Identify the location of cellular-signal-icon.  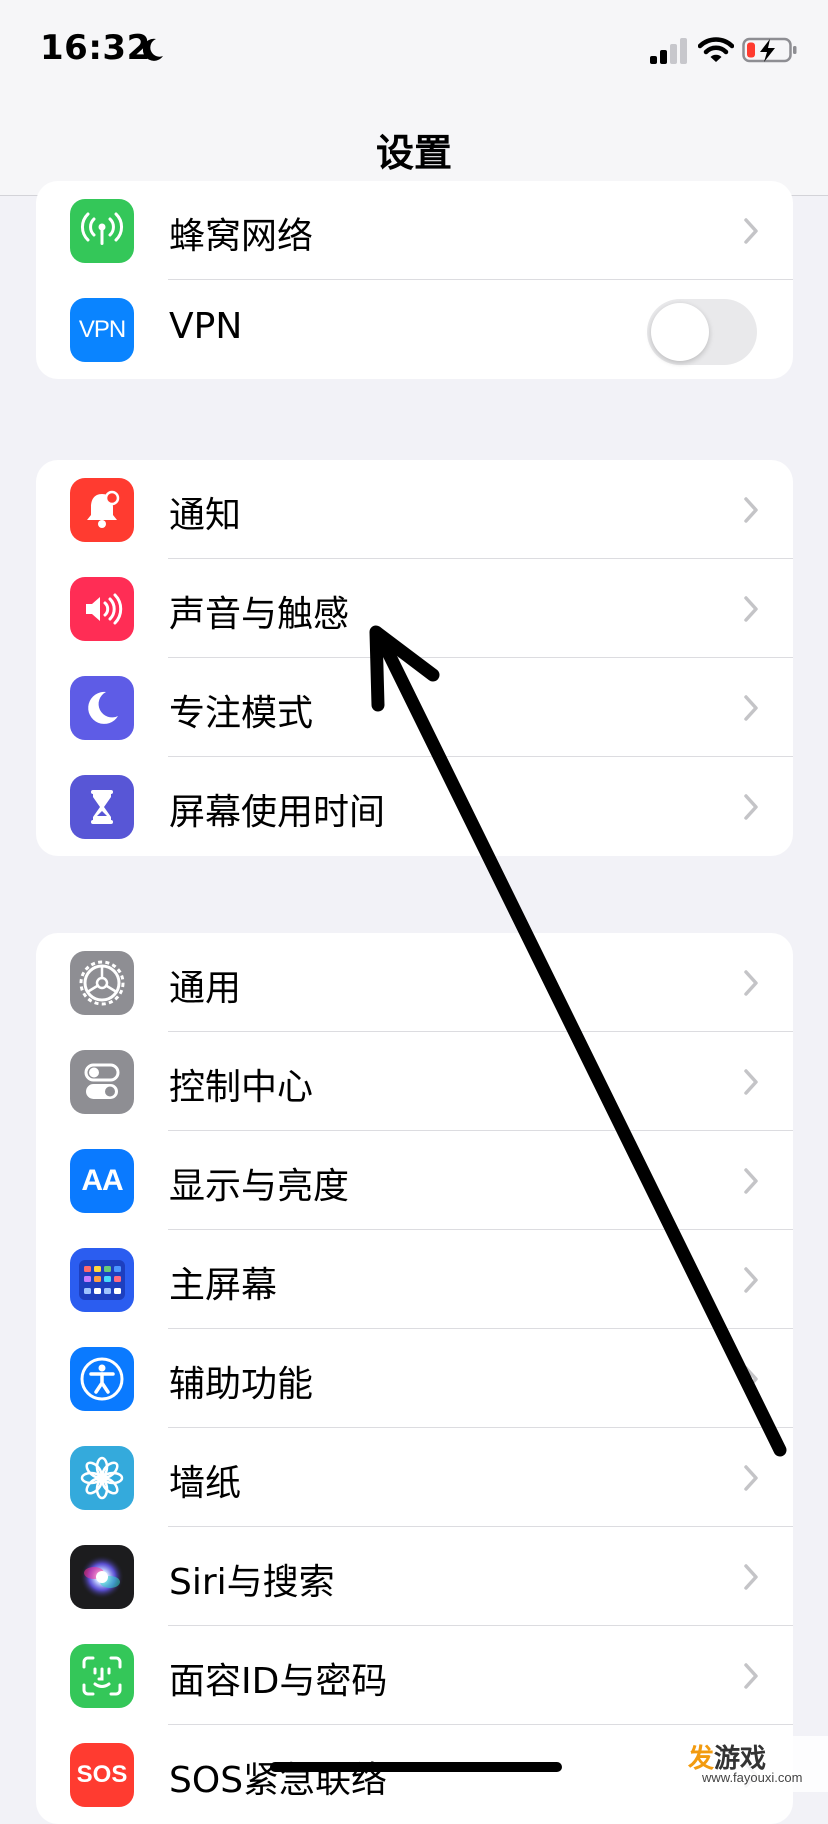
(668, 51).